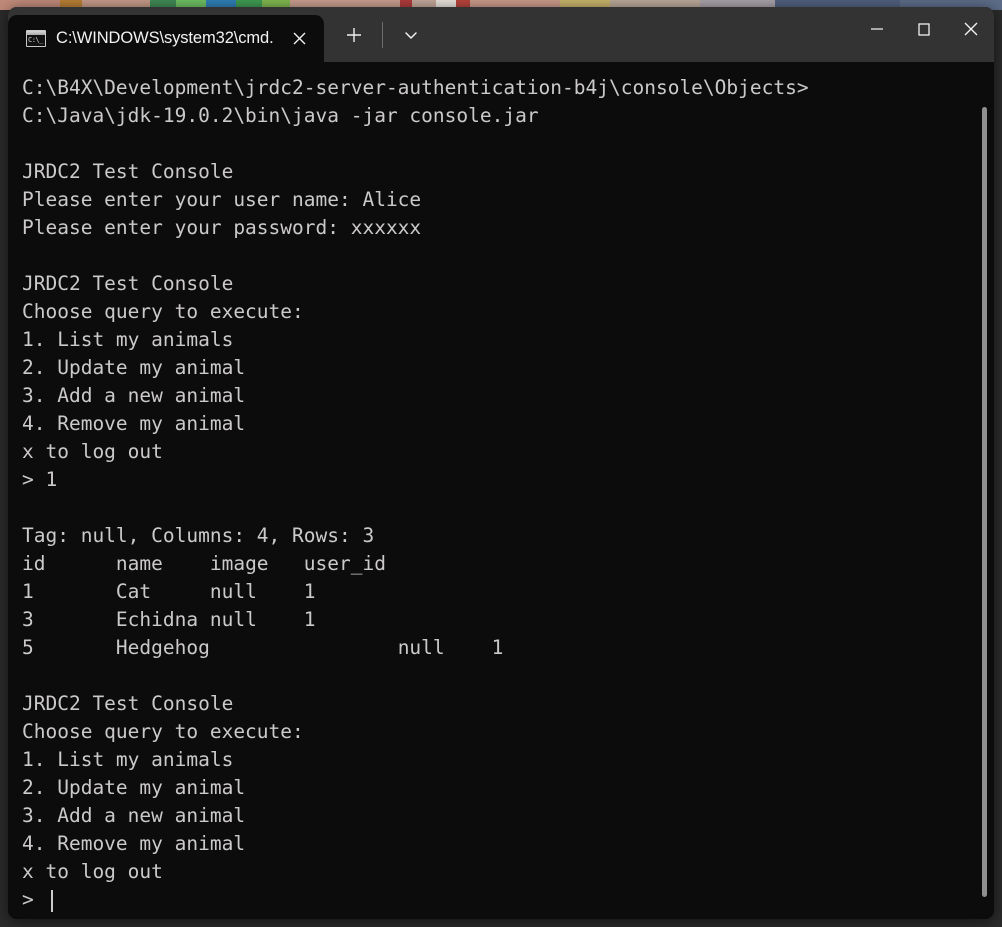 The height and width of the screenshot is (927, 1002). I want to click on text-cursor, so click(52, 901).